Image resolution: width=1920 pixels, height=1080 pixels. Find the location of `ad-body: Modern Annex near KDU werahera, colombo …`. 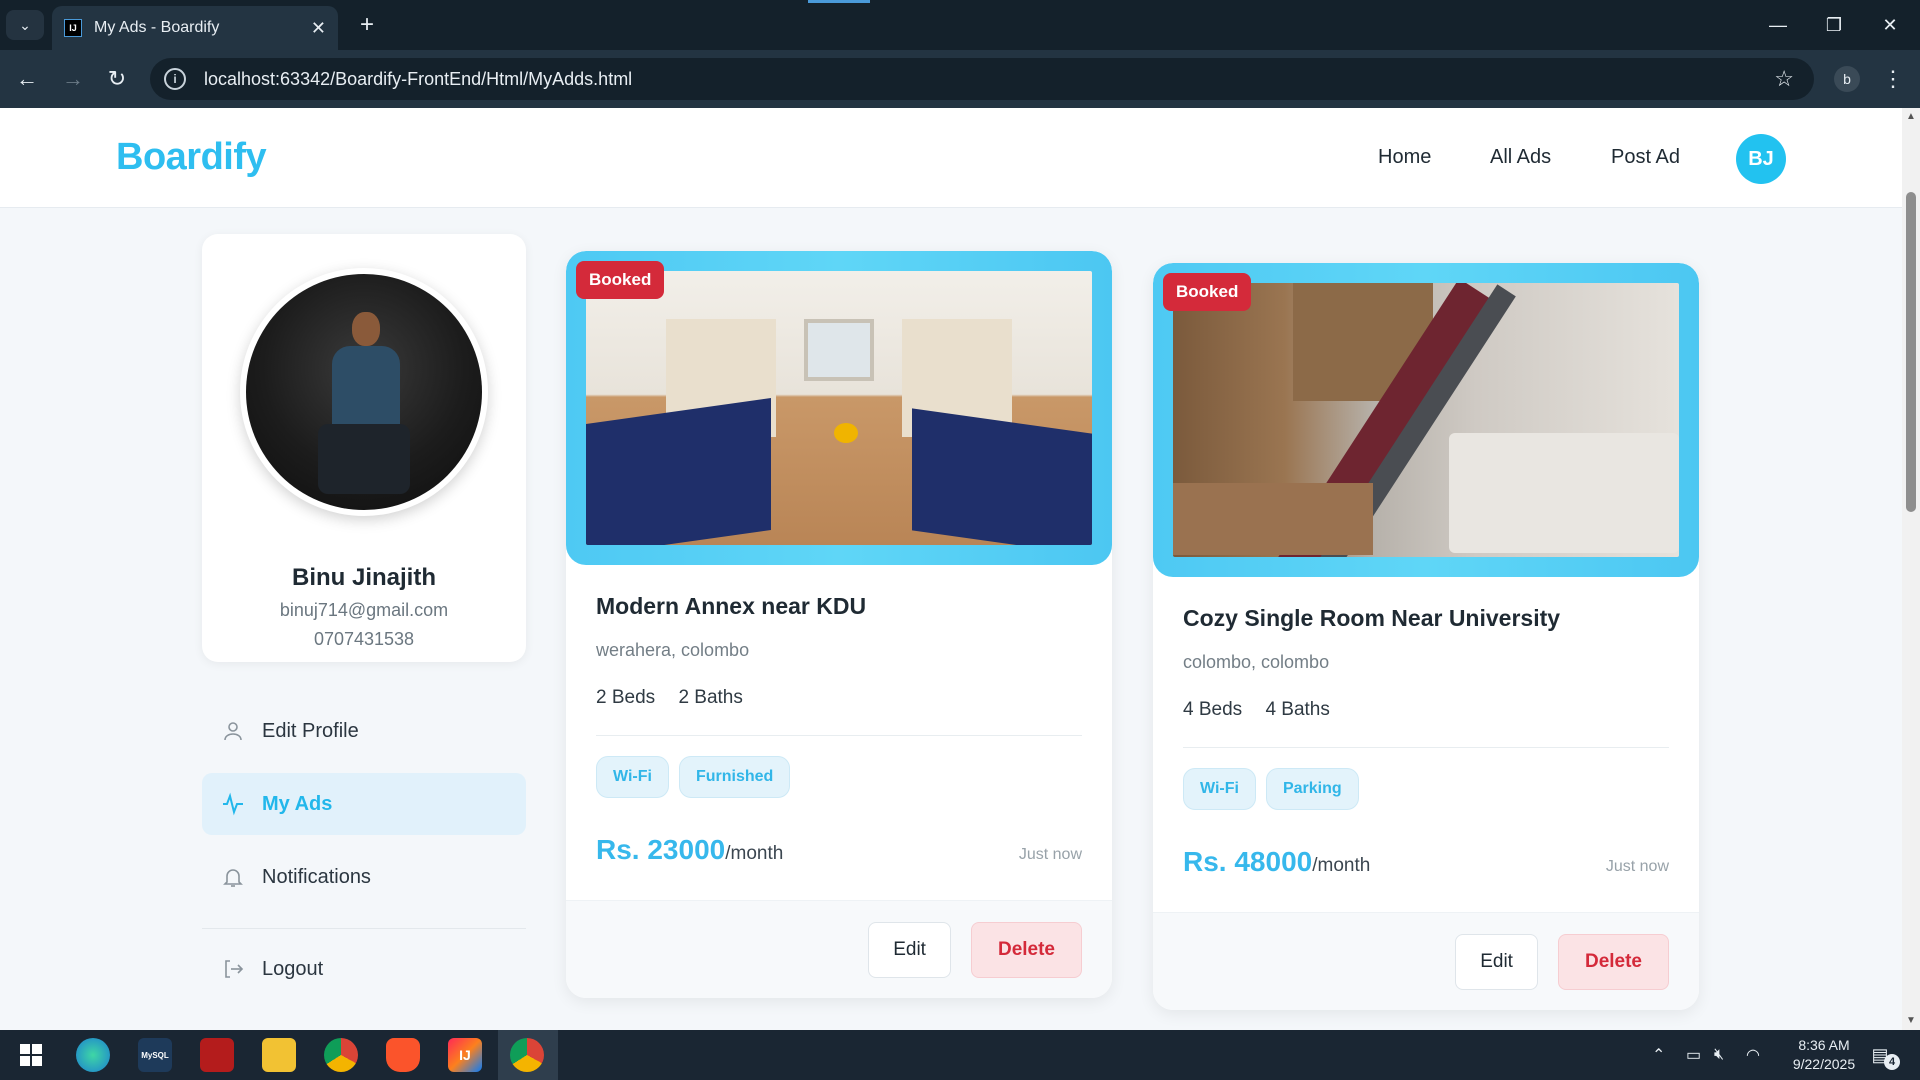

ad-body: Modern Annex near KDU werahera, colombo … is located at coordinates (839, 715).